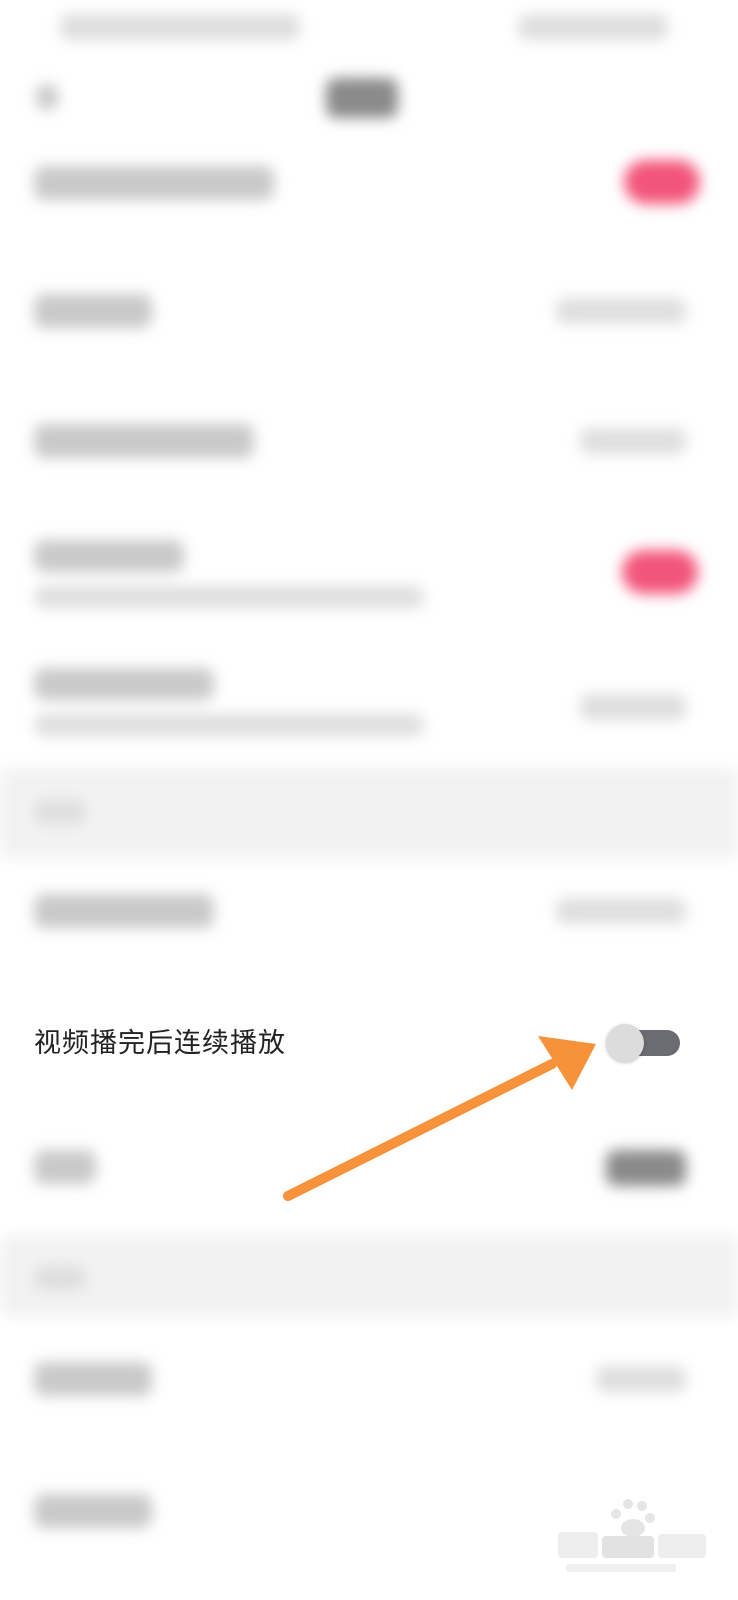  I want to click on row-1-label, so click(154, 183).